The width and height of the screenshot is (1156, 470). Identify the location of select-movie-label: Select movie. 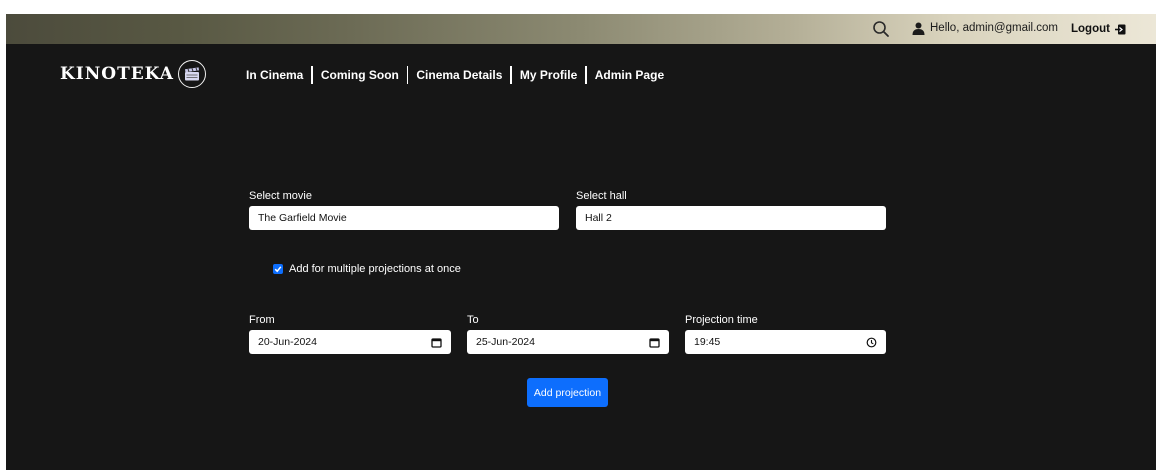
(280, 196).